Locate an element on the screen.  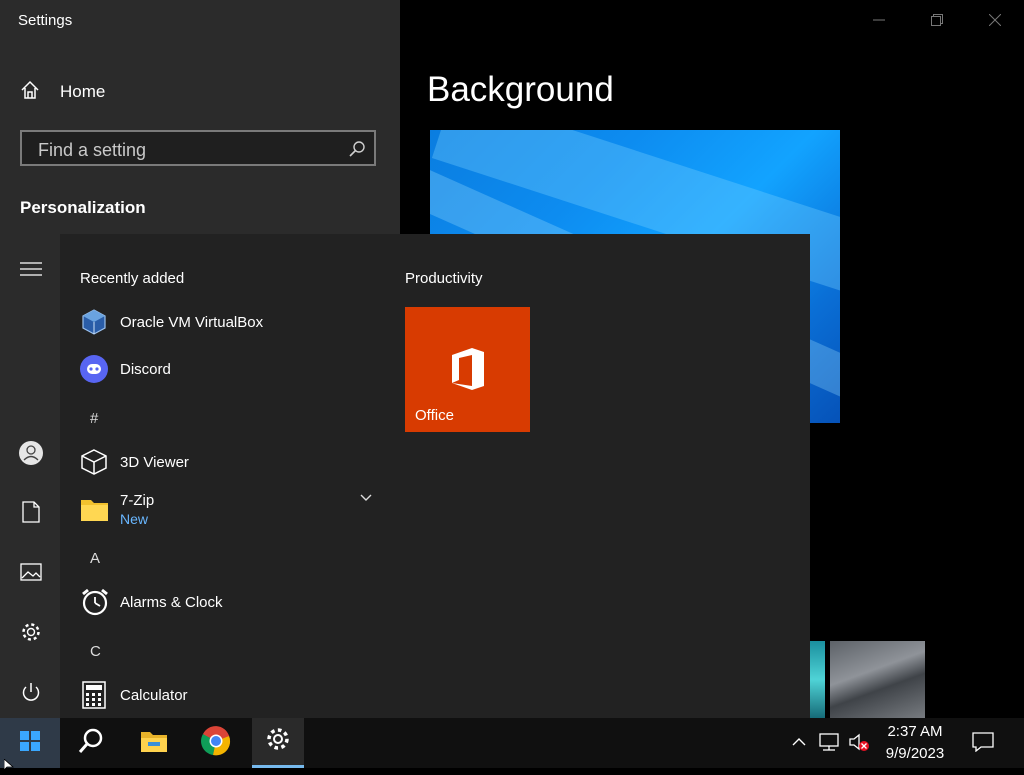
home-label: Home is located at coordinates (83, 91).